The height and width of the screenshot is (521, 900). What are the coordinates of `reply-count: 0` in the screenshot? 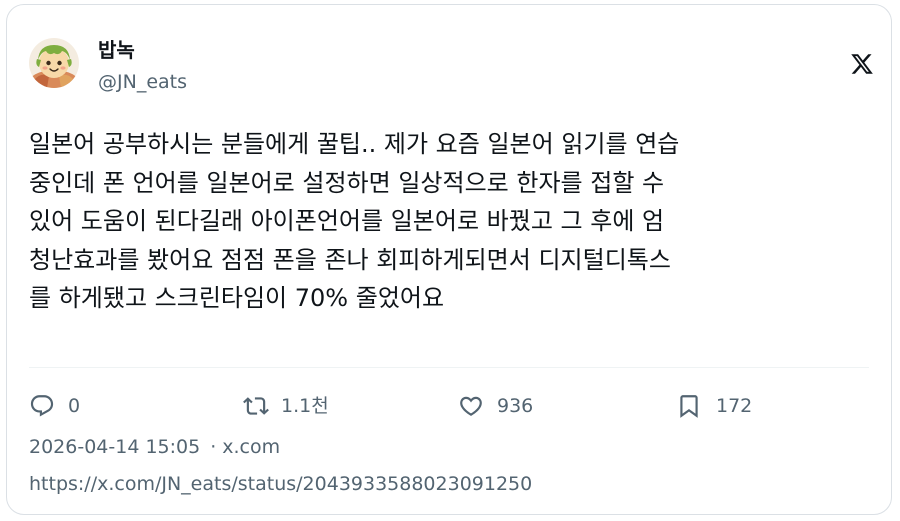 It's located at (74, 406).